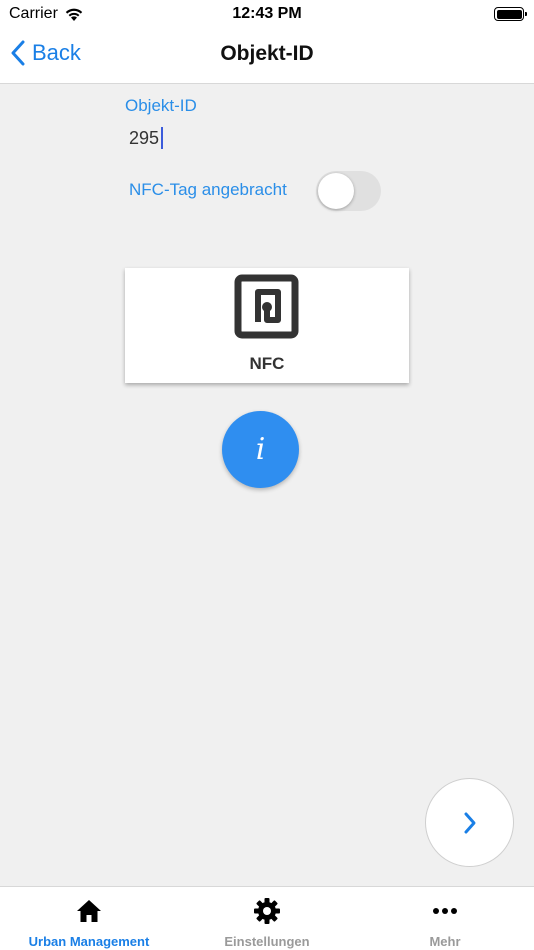 Image resolution: width=534 pixels, height=950 pixels. Describe the element at coordinates (267, 911) in the screenshot. I see `gear-icon` at that location.